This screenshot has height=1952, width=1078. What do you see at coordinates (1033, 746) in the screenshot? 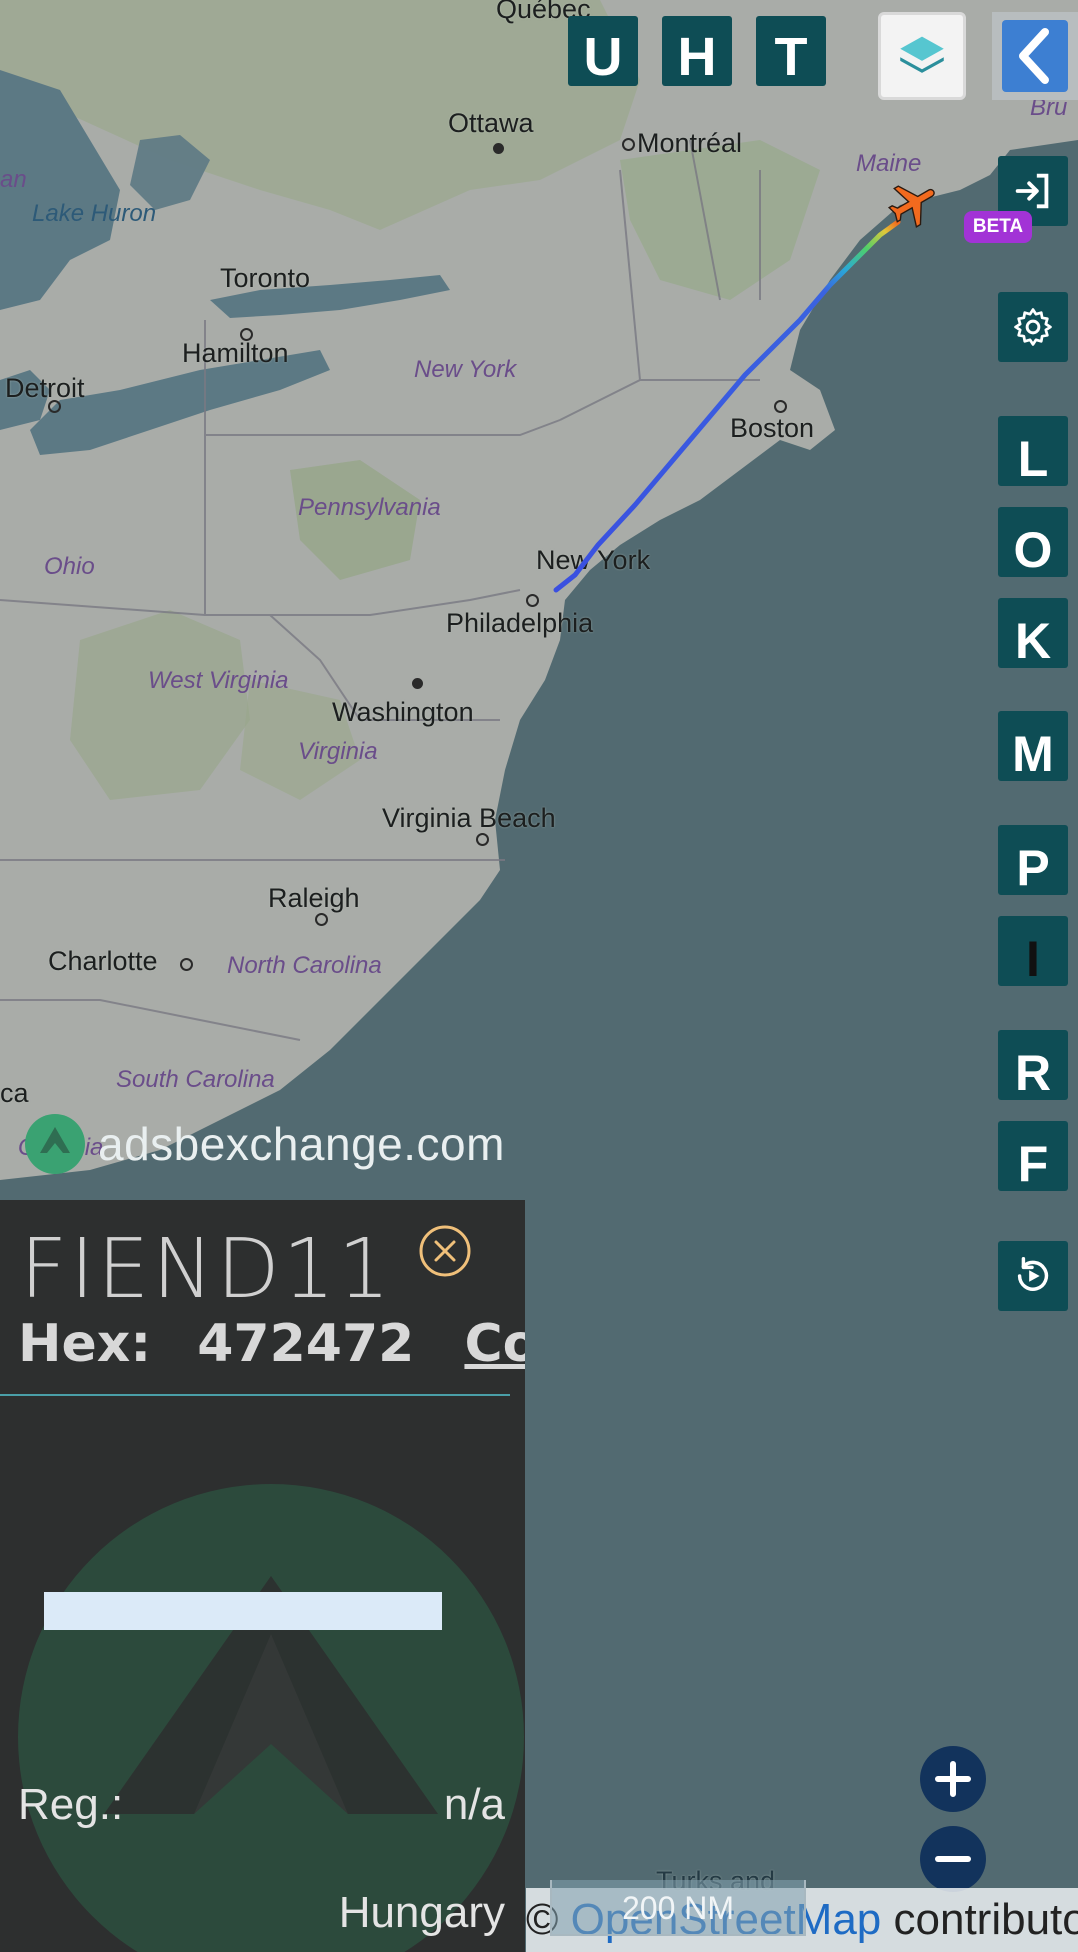
I see `toggle-m-button: M` at bounding box center [1033, 746].